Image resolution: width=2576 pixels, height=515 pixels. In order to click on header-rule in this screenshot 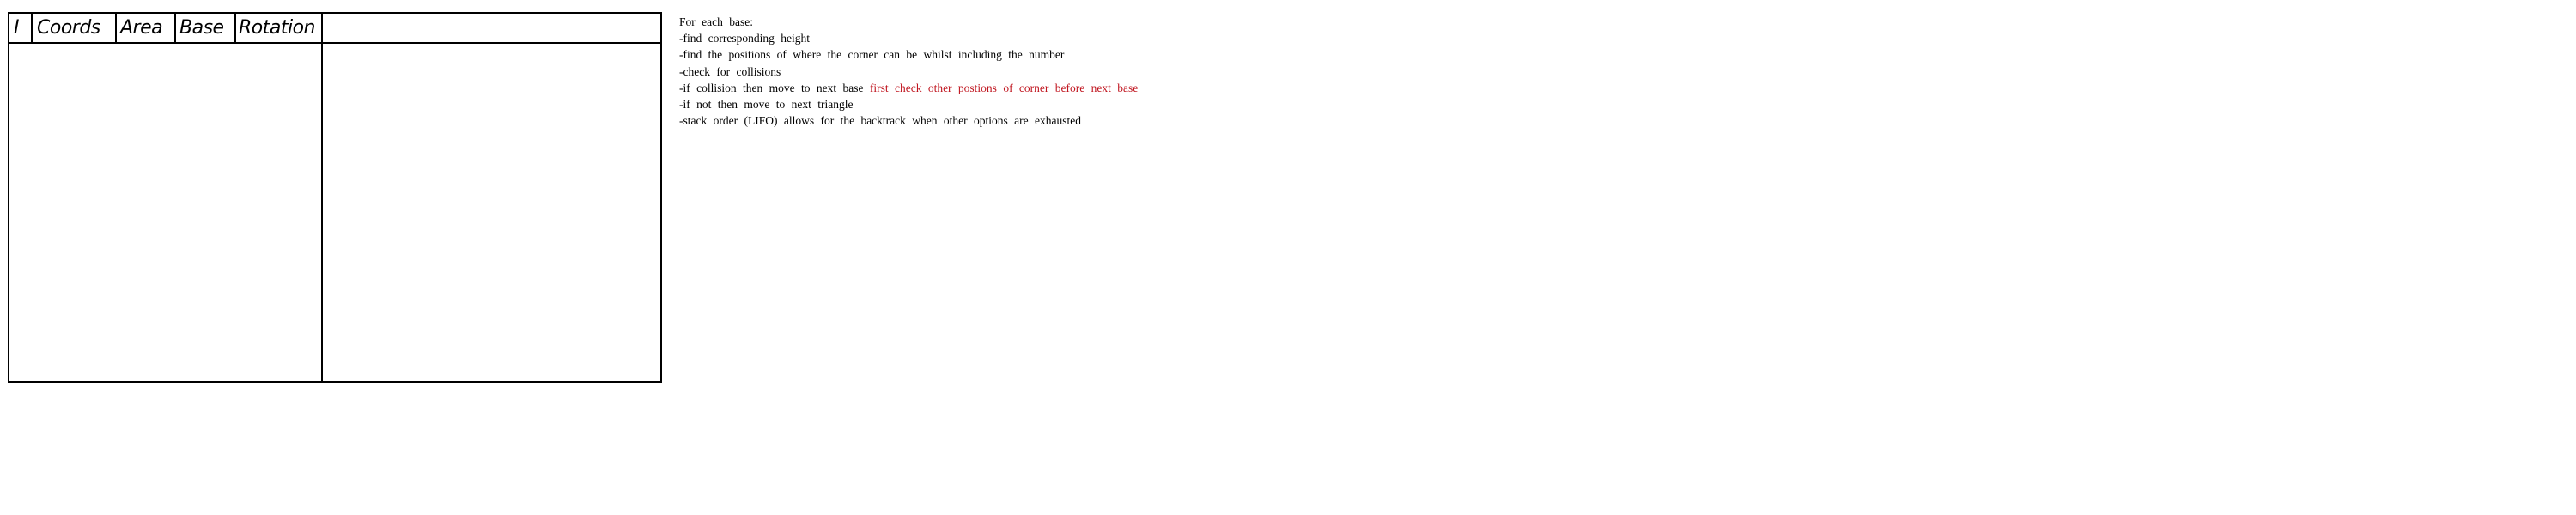, I will do `click(334, 43)`.